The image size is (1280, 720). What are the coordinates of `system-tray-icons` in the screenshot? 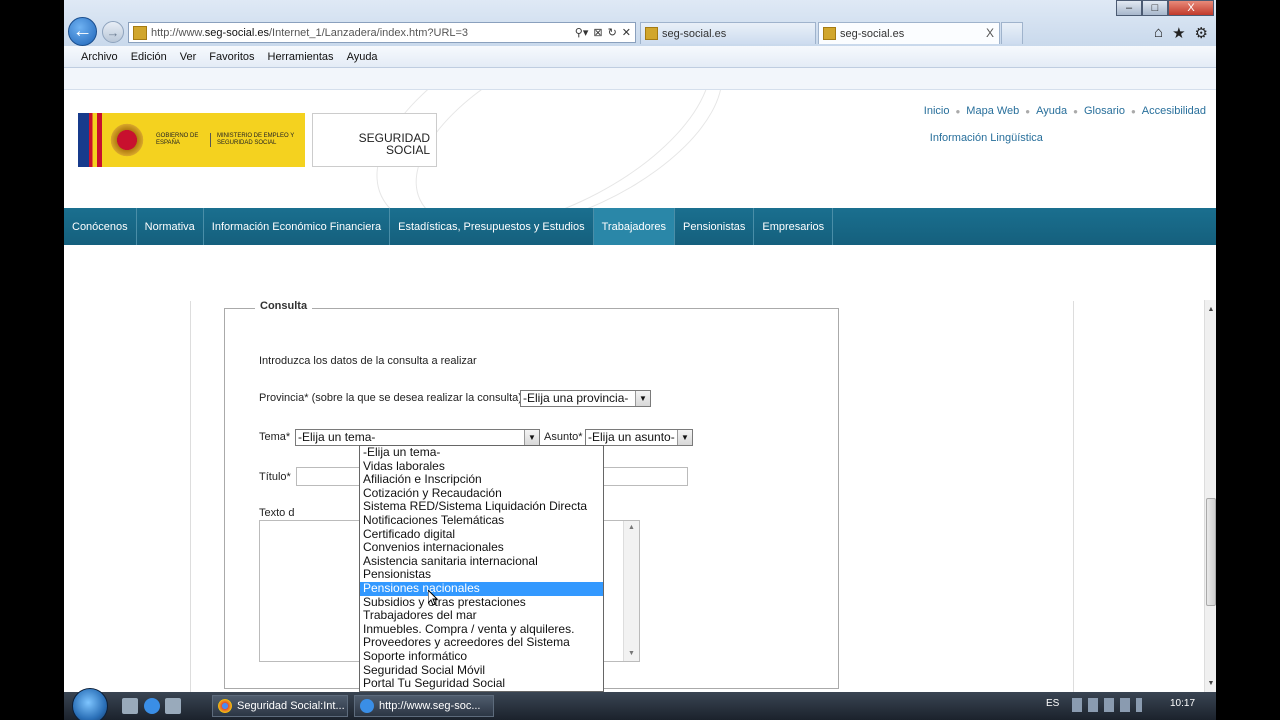 It's located at (1107, 705).